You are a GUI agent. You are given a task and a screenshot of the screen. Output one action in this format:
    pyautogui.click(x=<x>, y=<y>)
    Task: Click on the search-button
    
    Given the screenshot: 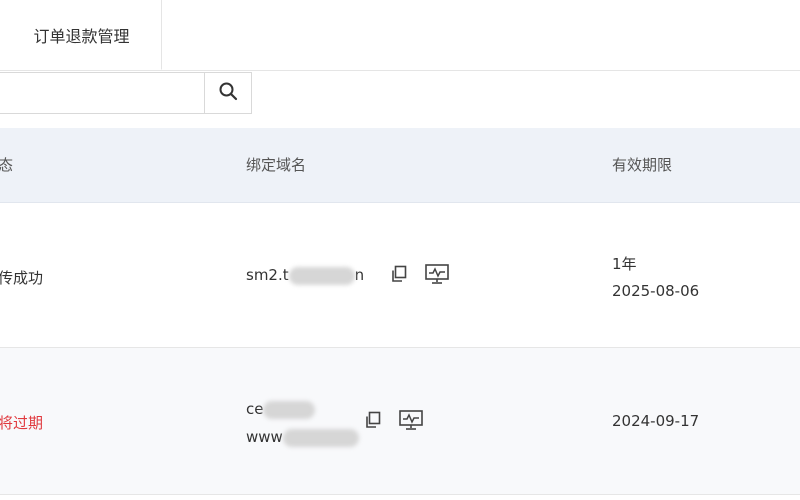 What is the action you would take?
    pyautogui.click(x=228, y=93)
    